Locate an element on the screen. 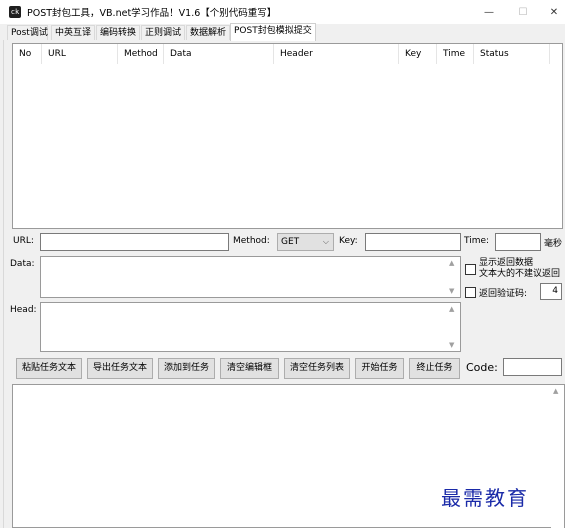 This screenshot has height=528, width=565. show-return-label: 显示返回数据 文本大的不建议返回 is located at coordinates (519, 269).